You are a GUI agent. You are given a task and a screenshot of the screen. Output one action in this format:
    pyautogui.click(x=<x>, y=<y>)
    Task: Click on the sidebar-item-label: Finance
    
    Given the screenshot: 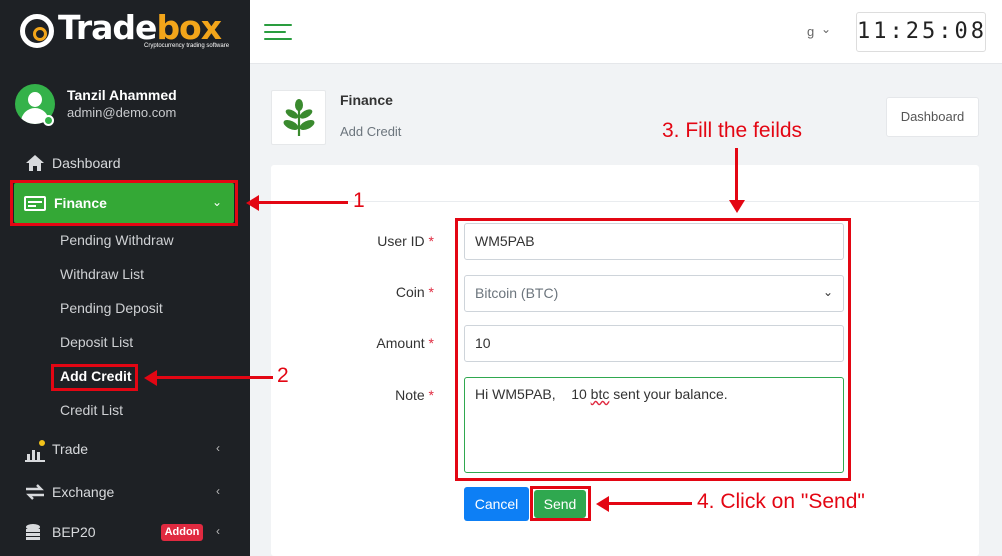 What is the action you would take?
    pyautogui.click(x=80, y=203)
    